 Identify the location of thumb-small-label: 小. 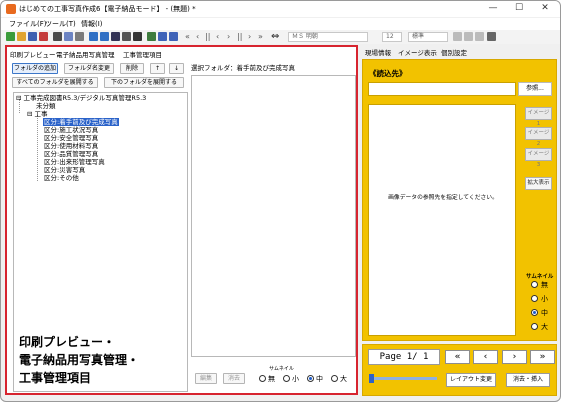
(295, 379).